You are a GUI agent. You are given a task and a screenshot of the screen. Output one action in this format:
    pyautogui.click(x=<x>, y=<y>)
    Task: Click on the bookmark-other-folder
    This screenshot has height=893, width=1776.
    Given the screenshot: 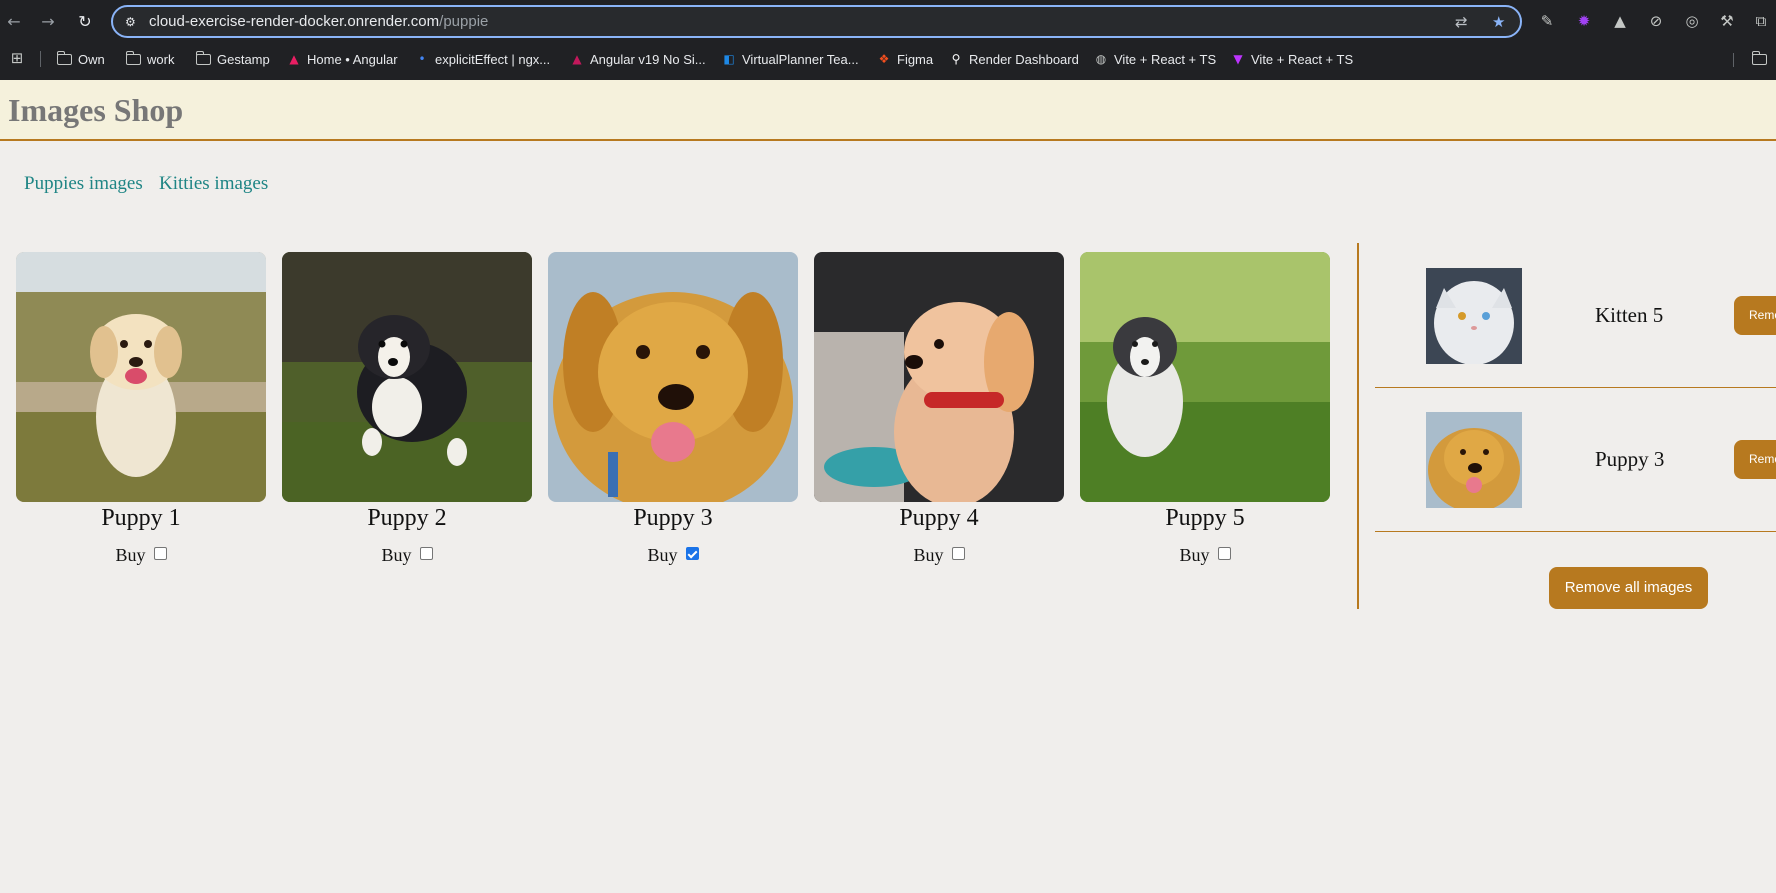 What is the action you would take?
    pyautogui.click(x=1759, y=59)
    